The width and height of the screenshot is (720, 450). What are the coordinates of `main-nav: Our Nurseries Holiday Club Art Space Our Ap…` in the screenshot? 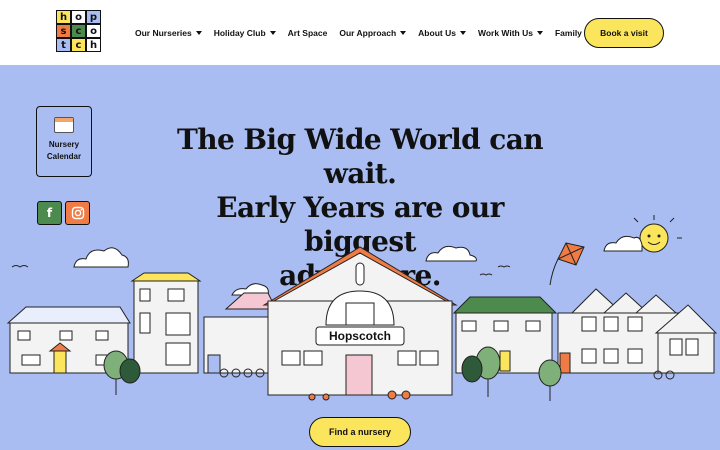 It's located at (380, 32).